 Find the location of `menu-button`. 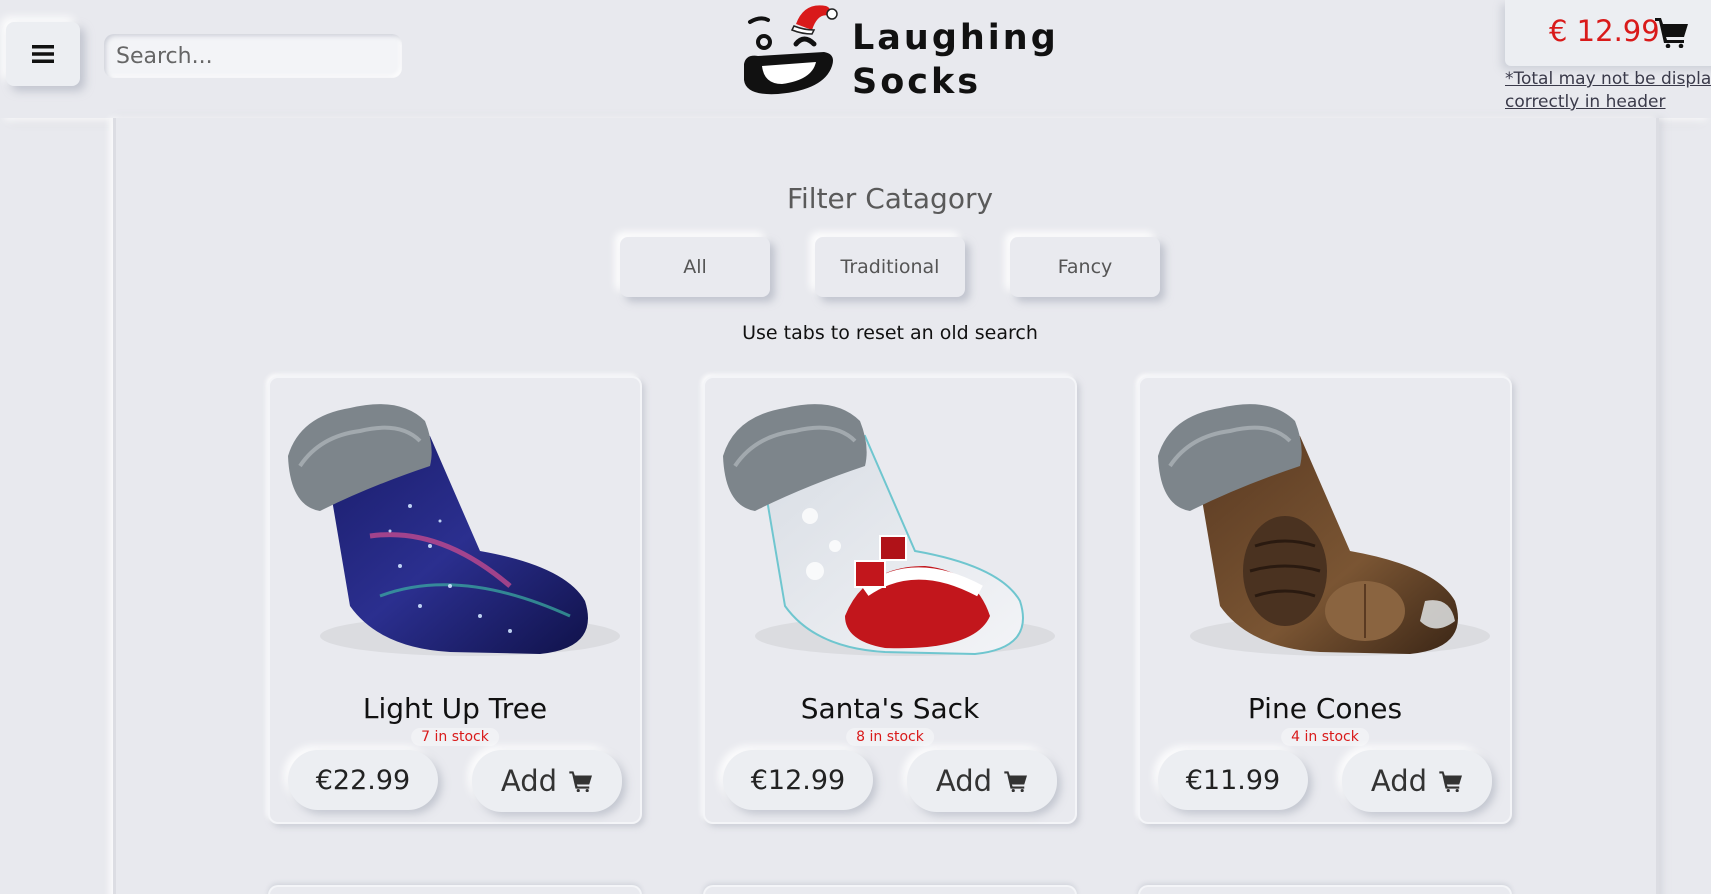

menu-button is located at coordinates (43, 54).